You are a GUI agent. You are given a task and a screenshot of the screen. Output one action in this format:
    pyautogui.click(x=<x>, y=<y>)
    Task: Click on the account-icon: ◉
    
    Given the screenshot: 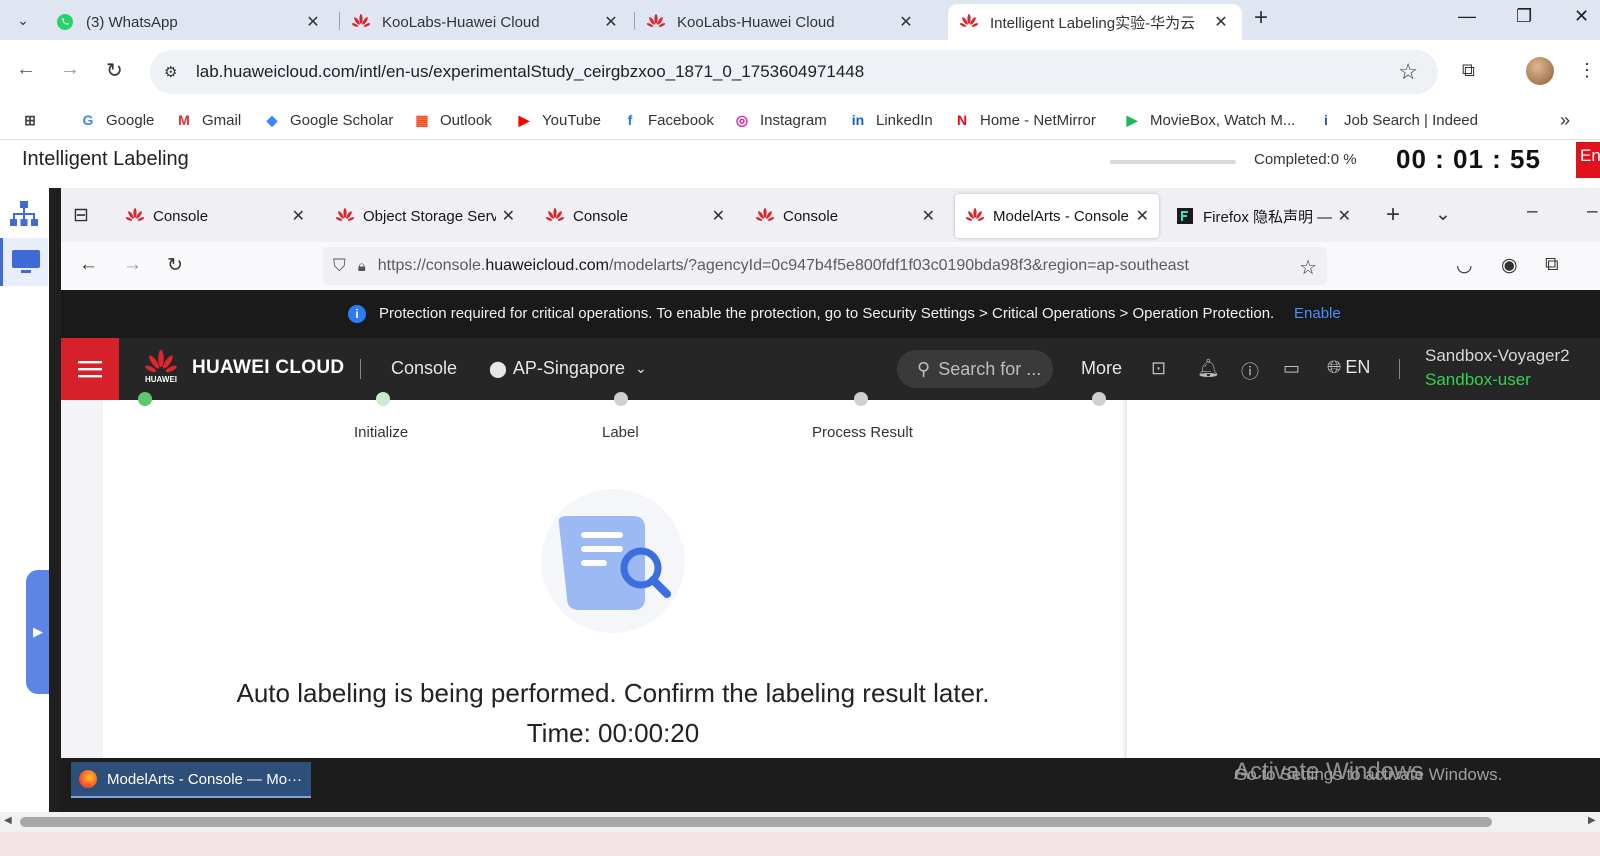 What is the action you would take?
    pyautogui.click(x=1509, y=265)
    